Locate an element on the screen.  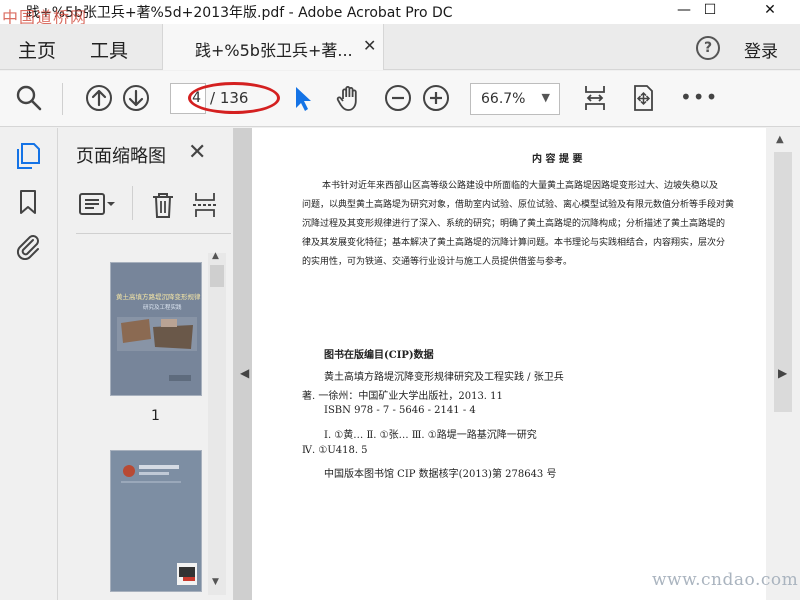
thumbnail-cover-title: 黄土高填方路堤沉降变形规律 is located at coordinates (158, 297).